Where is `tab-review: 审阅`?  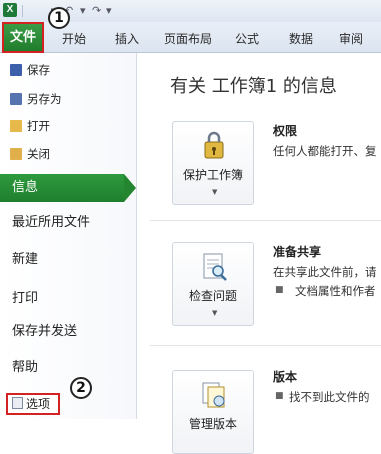
tab-review: 审阅 is located at coordinates (351, 39).